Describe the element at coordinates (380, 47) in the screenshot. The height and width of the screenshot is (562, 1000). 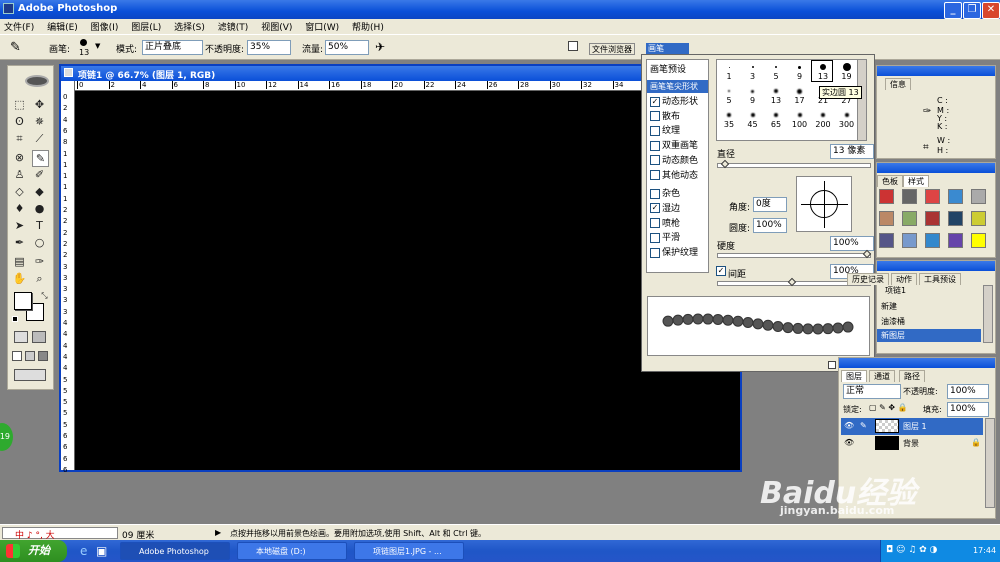
I see `airbrush-icon: ✈` at that location.